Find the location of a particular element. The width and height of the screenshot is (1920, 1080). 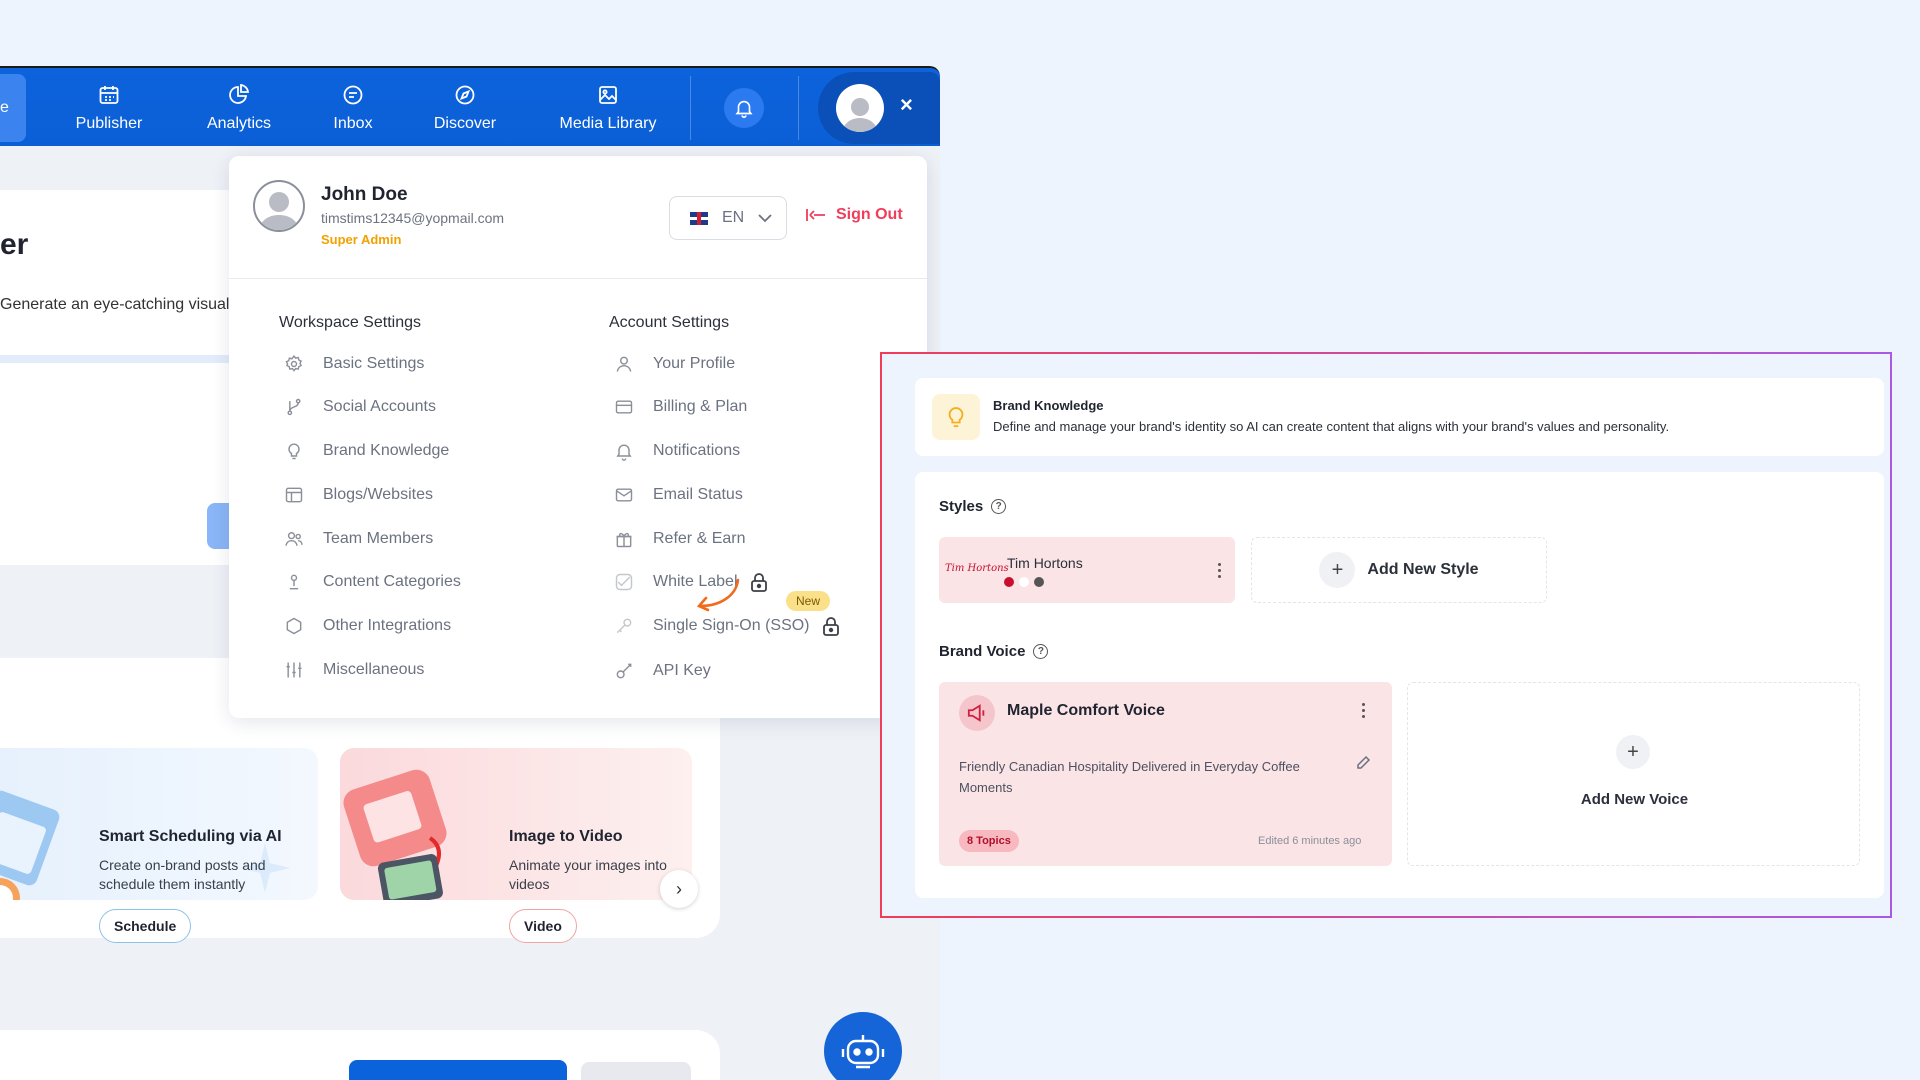

ai-assistant-button is located at coordinates (863, 1046).